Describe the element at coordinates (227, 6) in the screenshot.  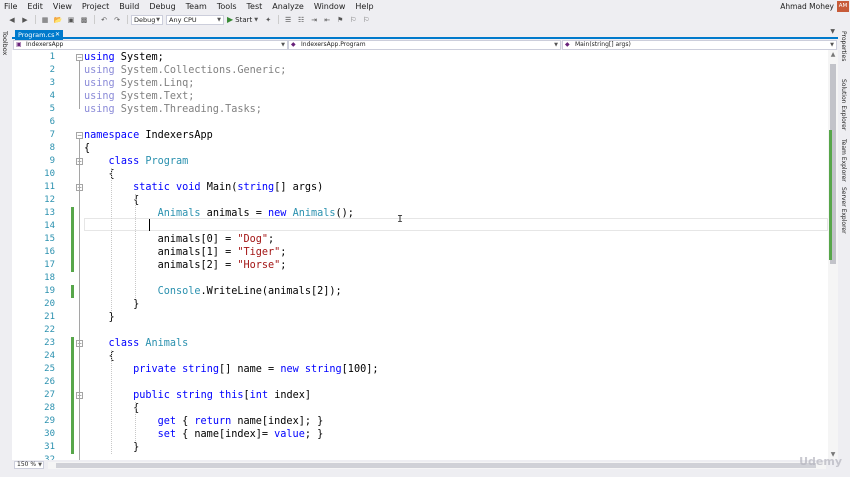
I see `menu-tools: Tools` at that location.